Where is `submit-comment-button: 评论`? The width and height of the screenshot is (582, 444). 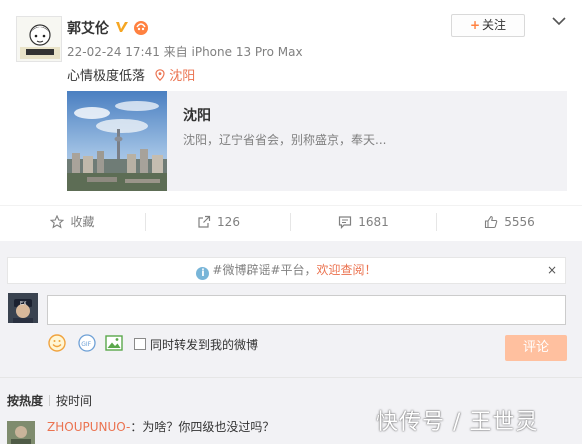
submit-comment-button: 评论 is located at coordinates (536, 348).